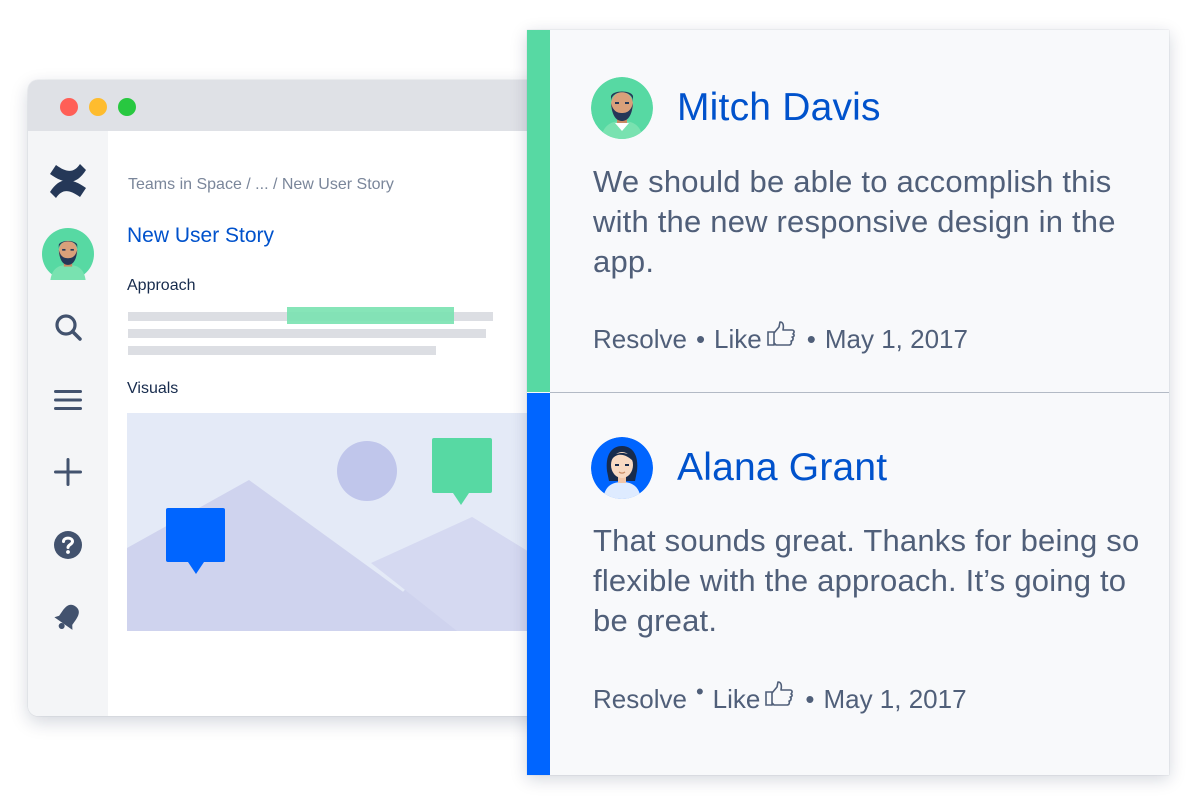 The width and height of the screenshot is (1196, 812). What do you see at coordinates (201, 235) in the screenshot?
I see `page-title: New User Story` at bounding box center [201, 235].